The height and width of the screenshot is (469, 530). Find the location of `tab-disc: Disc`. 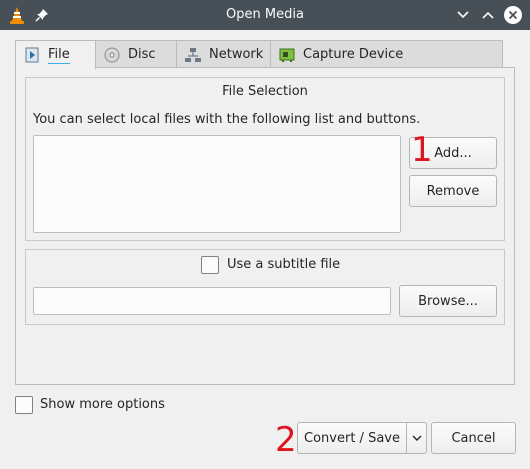

tab-disc: Disc is located at coordinates (136, 54).